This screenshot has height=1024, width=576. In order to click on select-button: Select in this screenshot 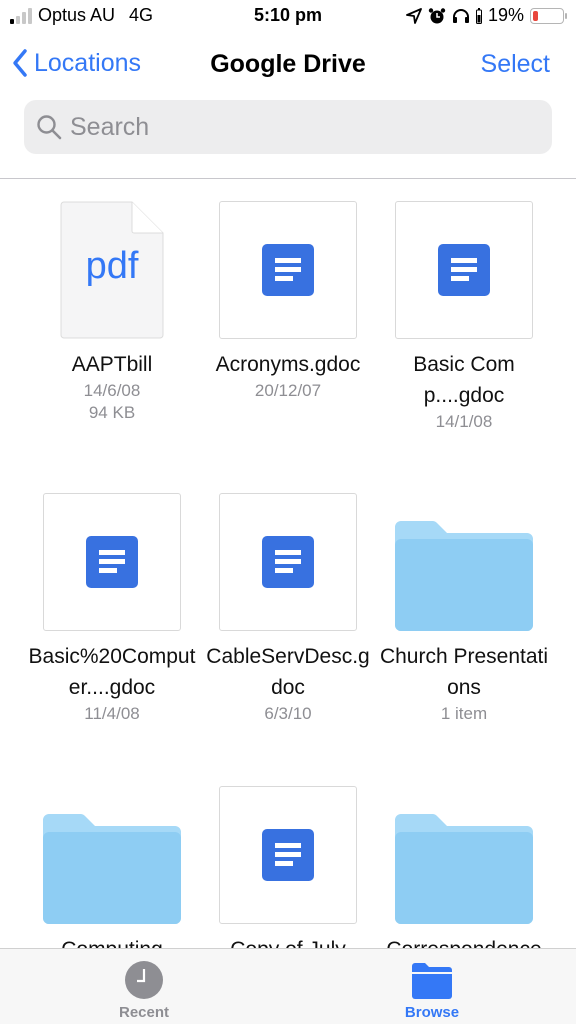, I will do `click(515, 64)`.